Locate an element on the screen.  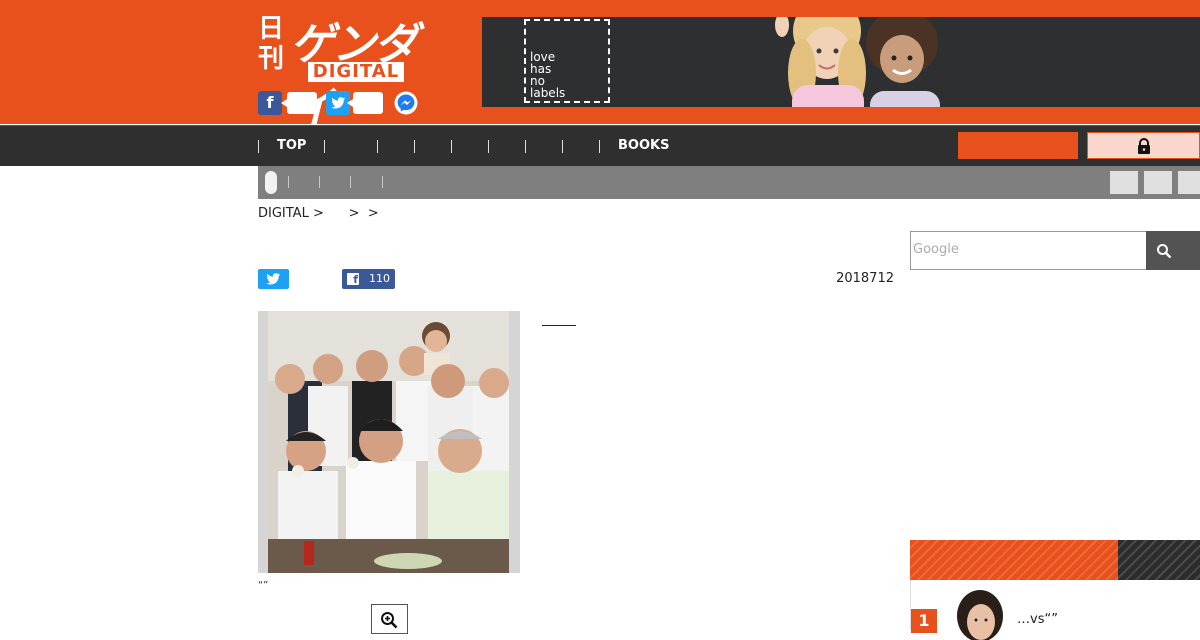
ranking-tab-active is located at coordinates (1014, 560).